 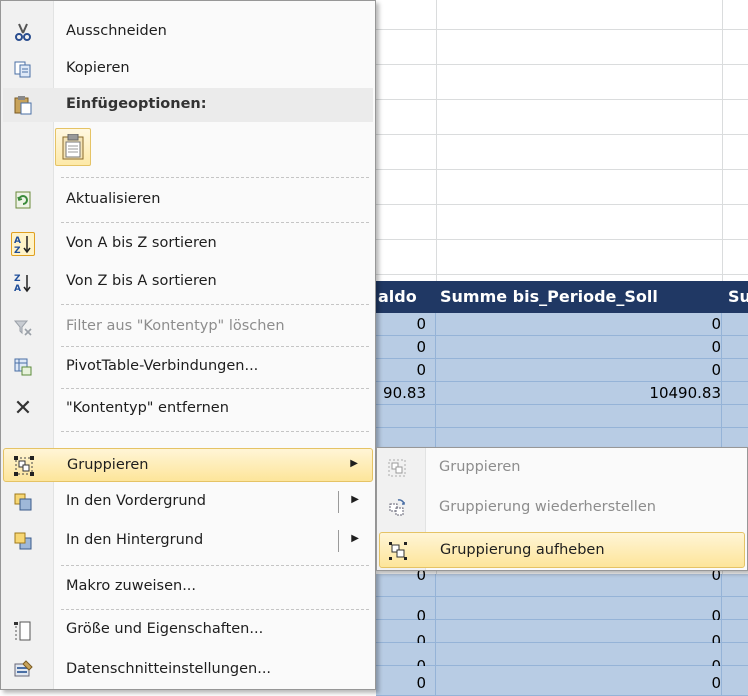 What do you see at coordinates (522, 550) in the screenshot?
I see `submenu-item-label: Gruppierung aufheben` at bounding box center [522, 550].